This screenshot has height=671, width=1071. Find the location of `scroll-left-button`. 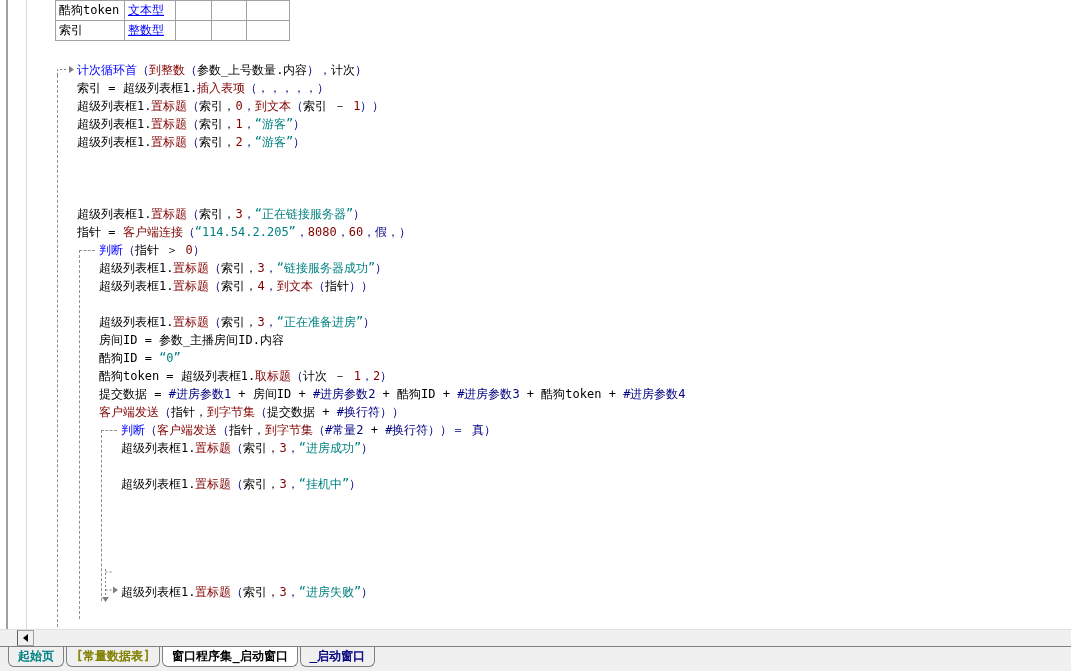

scroll-left-button is located at coordinates (25, 638).